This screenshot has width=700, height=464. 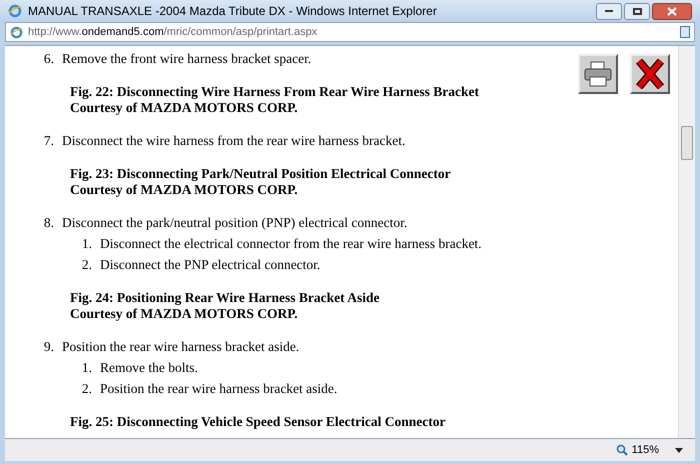 I want to click on close-icon, so click(x=672, y=11).